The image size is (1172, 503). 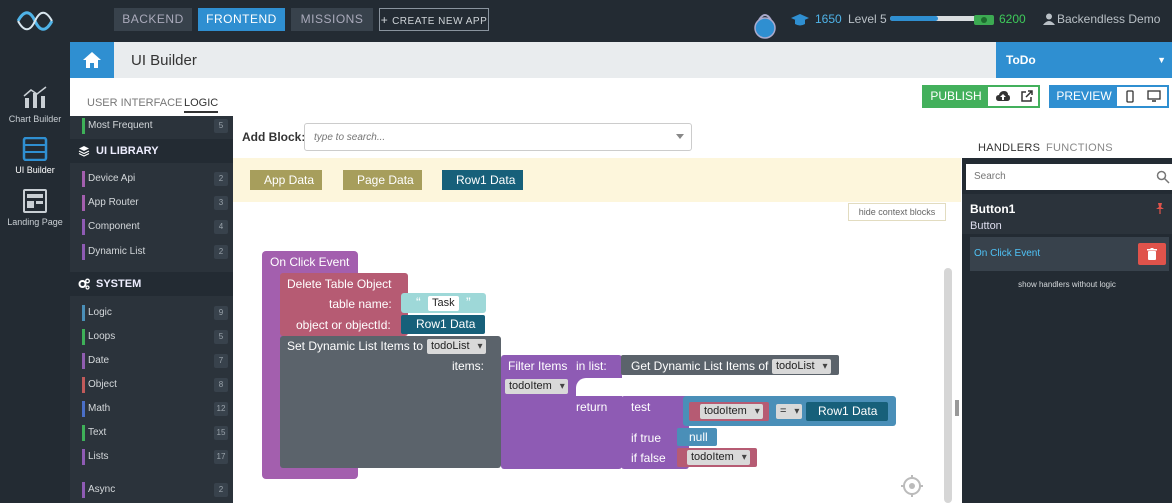 I want to click on library-item-count: 8, so click(x=221, y=385).